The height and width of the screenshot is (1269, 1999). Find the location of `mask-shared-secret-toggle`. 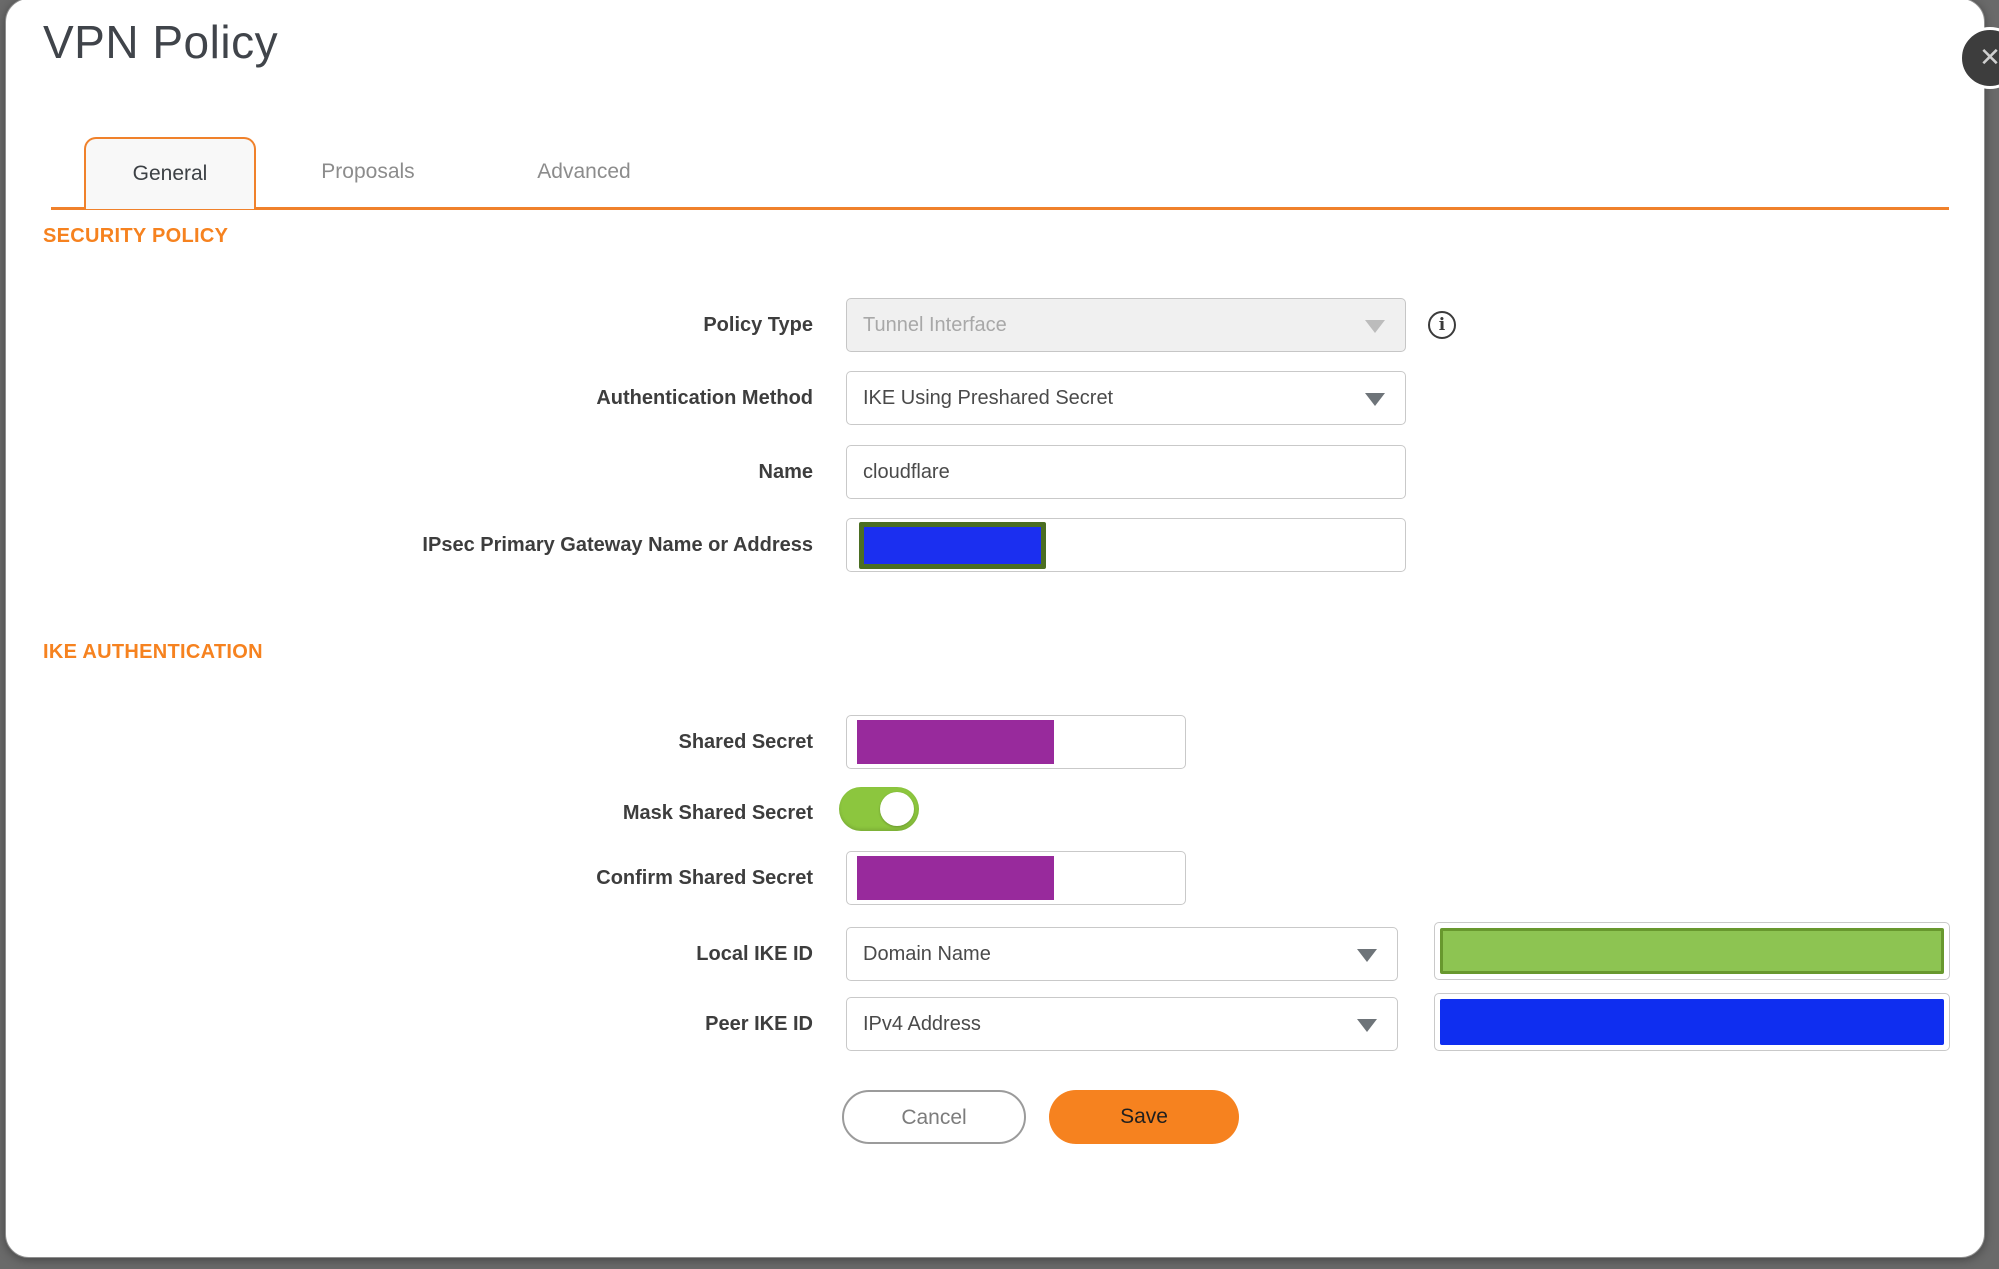

mask-shared-secret-toggle is located at coordinates (879, 809).